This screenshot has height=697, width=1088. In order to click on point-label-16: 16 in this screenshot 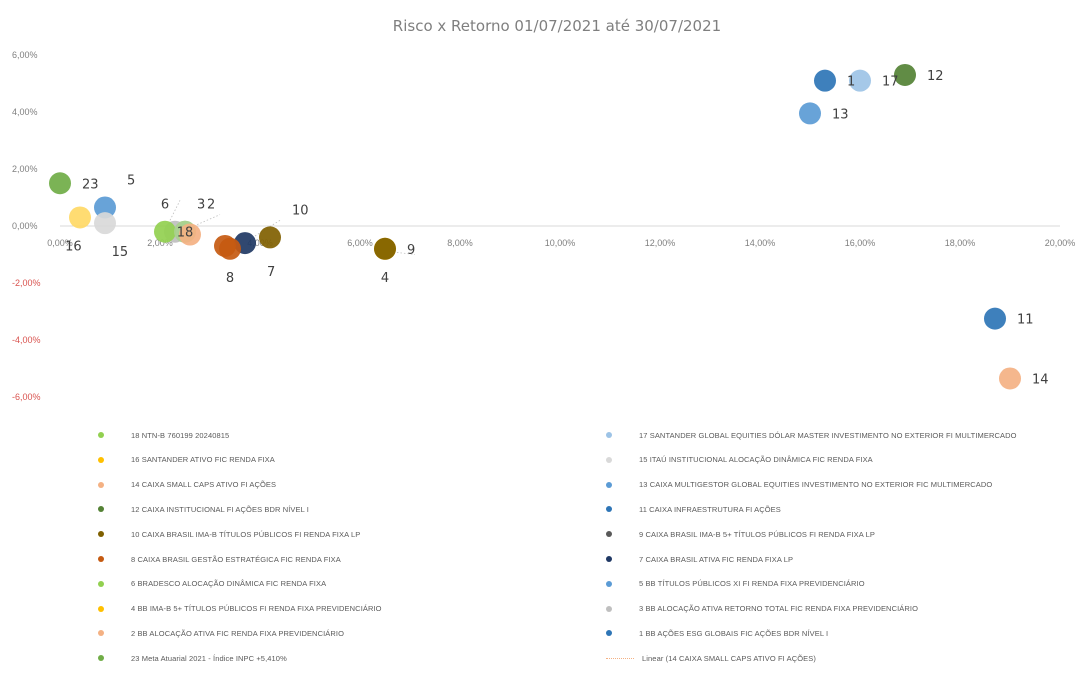, I will do `click(73, 246)`.